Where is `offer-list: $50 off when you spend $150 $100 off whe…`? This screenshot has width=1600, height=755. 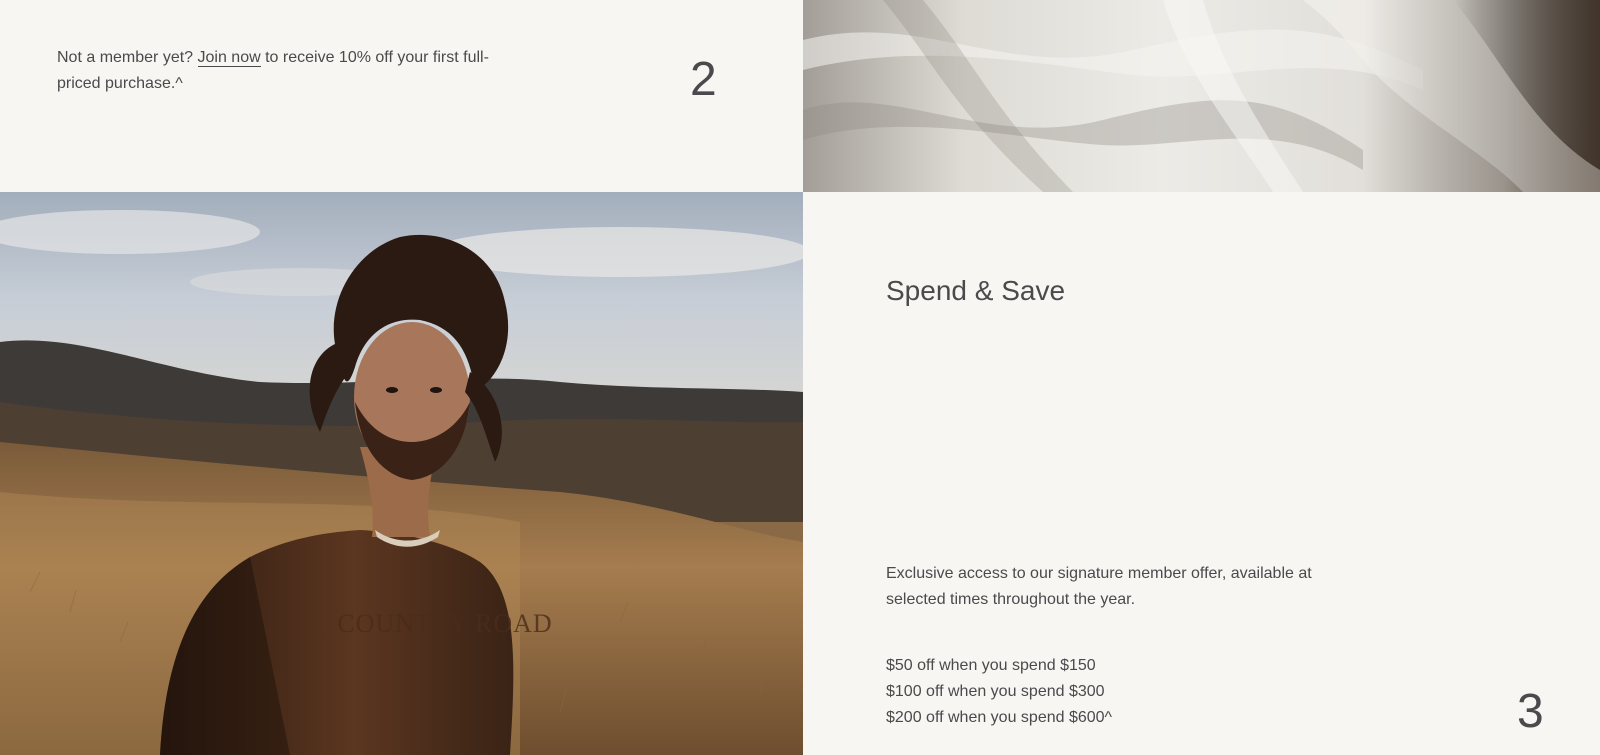 offer-list: $50 off when you spend $150 $100 off whe… is located at coordinates (999, 692).